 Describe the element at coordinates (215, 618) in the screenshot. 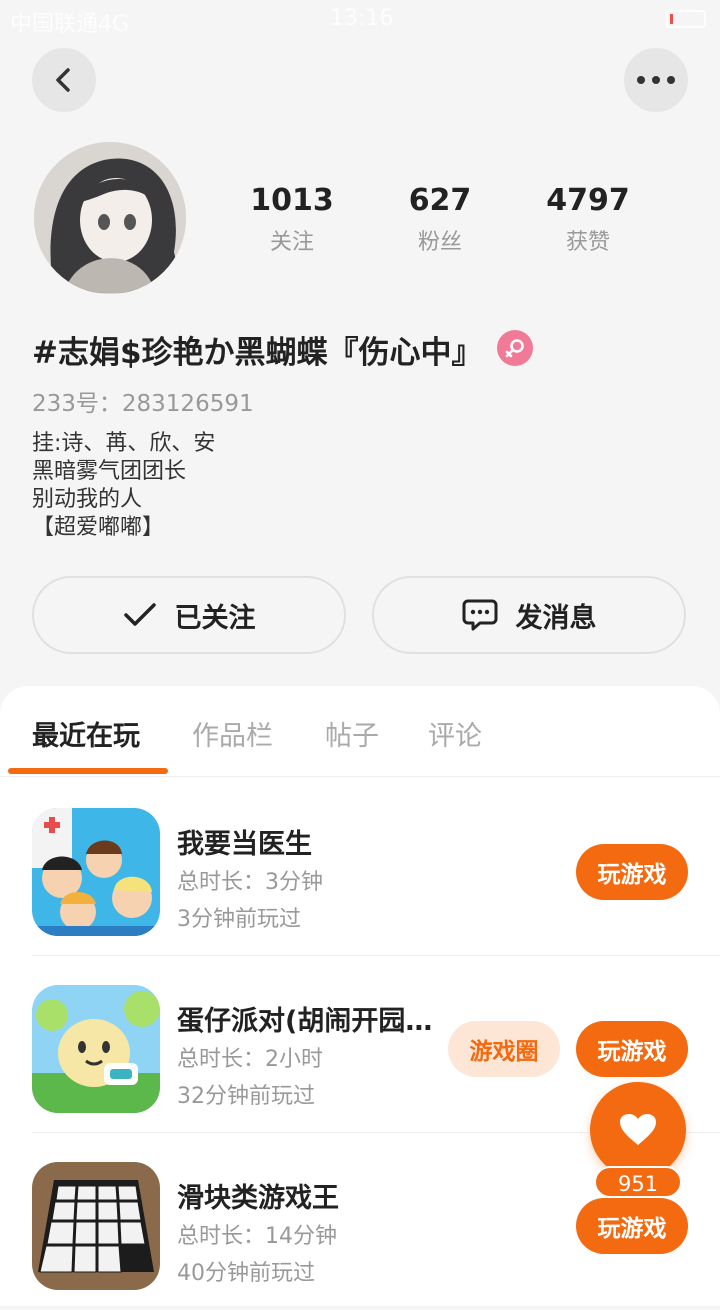

I see `followed-label: 已关注` at that location.